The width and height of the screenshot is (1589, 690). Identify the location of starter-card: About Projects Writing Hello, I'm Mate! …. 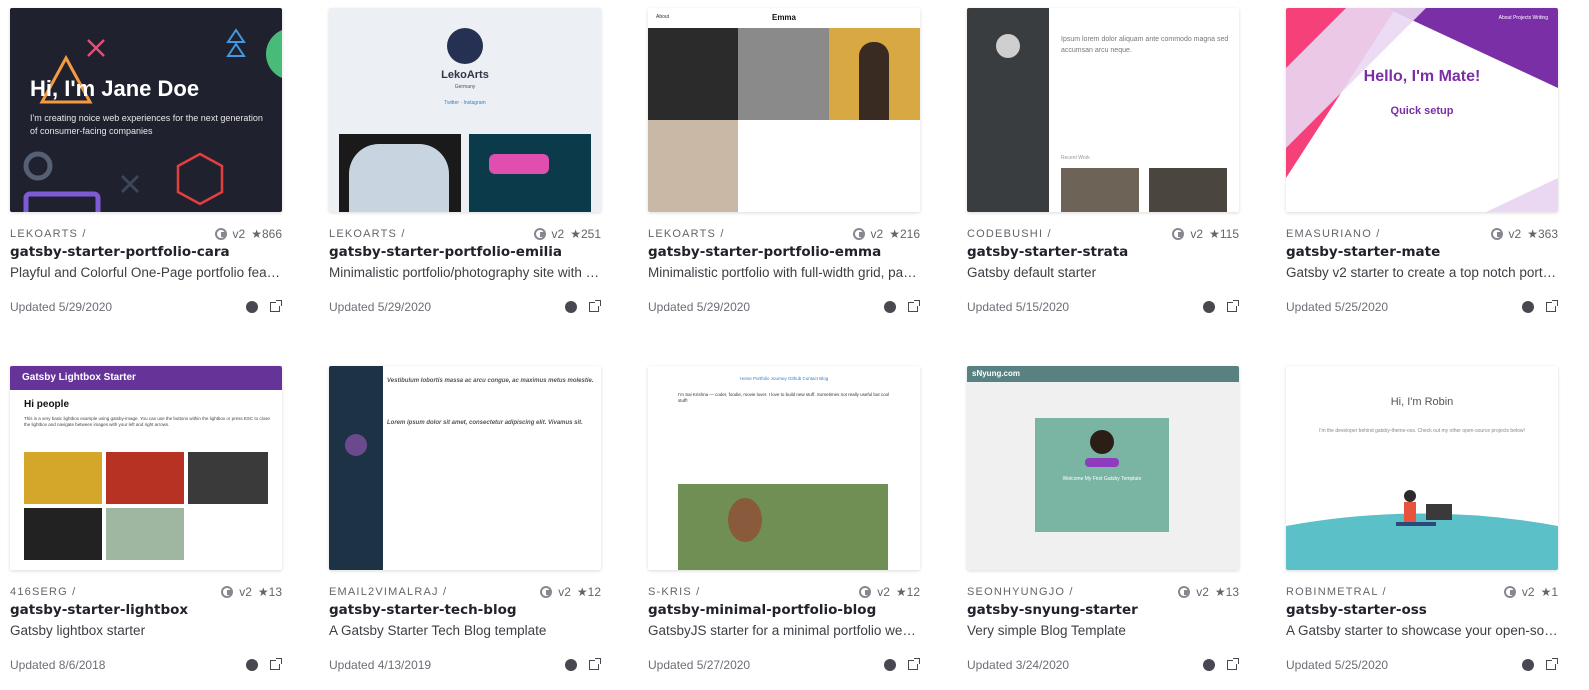
(1422, 168).